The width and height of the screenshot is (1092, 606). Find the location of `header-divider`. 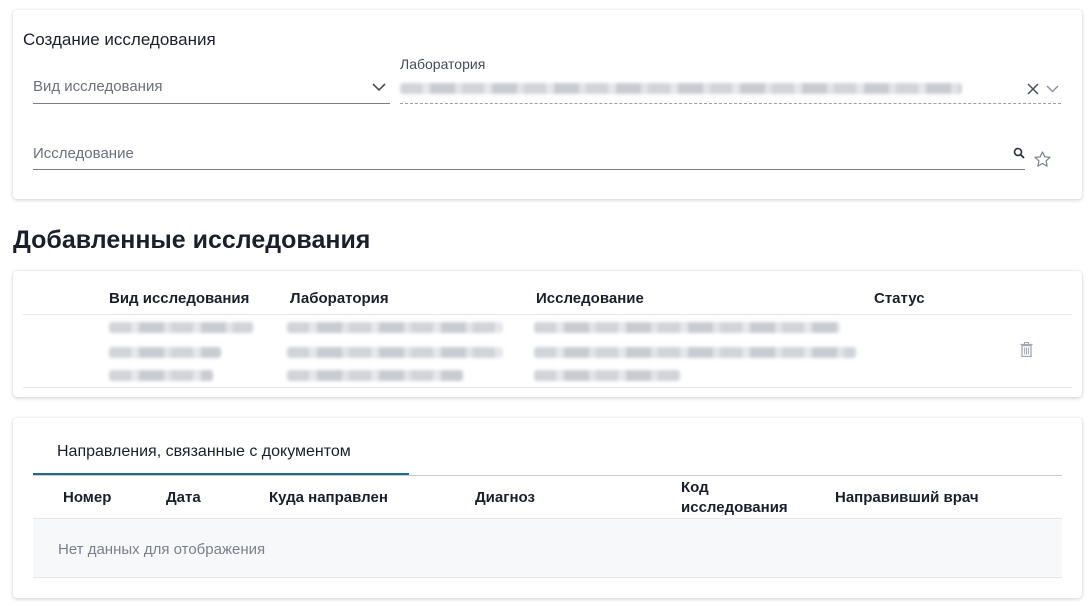

header-divider is located at coordinates (547, 314).